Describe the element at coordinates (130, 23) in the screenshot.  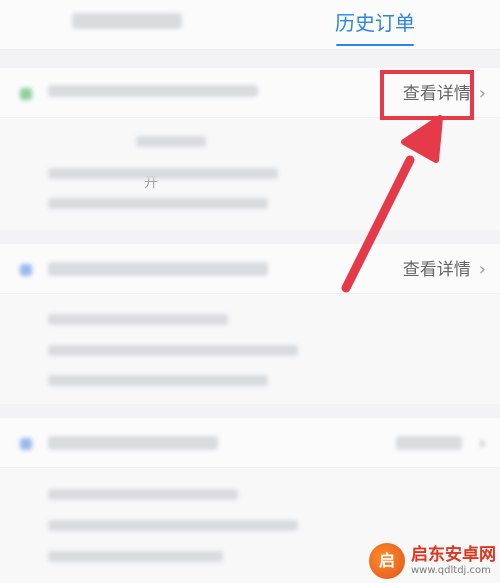
I see `tab-current-orders` at that location.